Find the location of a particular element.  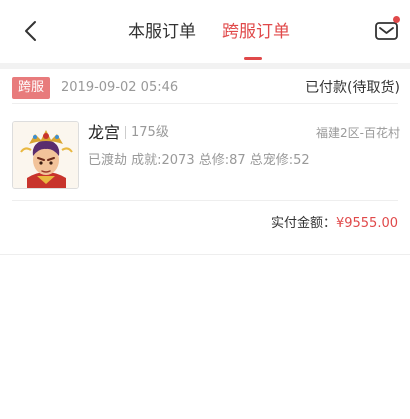

payment-summary: 实付金额：¥9555.00 is located at coordinates (334, 224).